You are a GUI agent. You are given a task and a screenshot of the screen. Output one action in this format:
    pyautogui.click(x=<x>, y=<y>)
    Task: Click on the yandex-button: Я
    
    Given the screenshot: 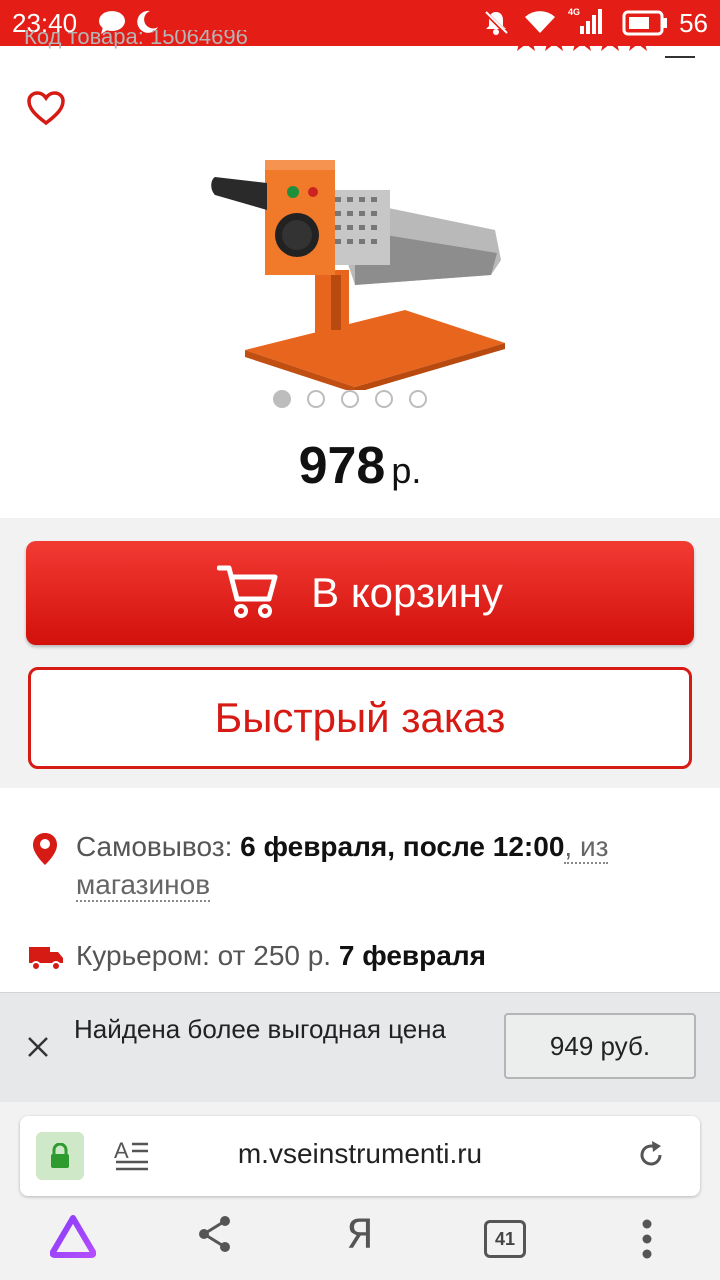 What is the action you would take?
    pyautogui.click(x=360, y=1235)
    